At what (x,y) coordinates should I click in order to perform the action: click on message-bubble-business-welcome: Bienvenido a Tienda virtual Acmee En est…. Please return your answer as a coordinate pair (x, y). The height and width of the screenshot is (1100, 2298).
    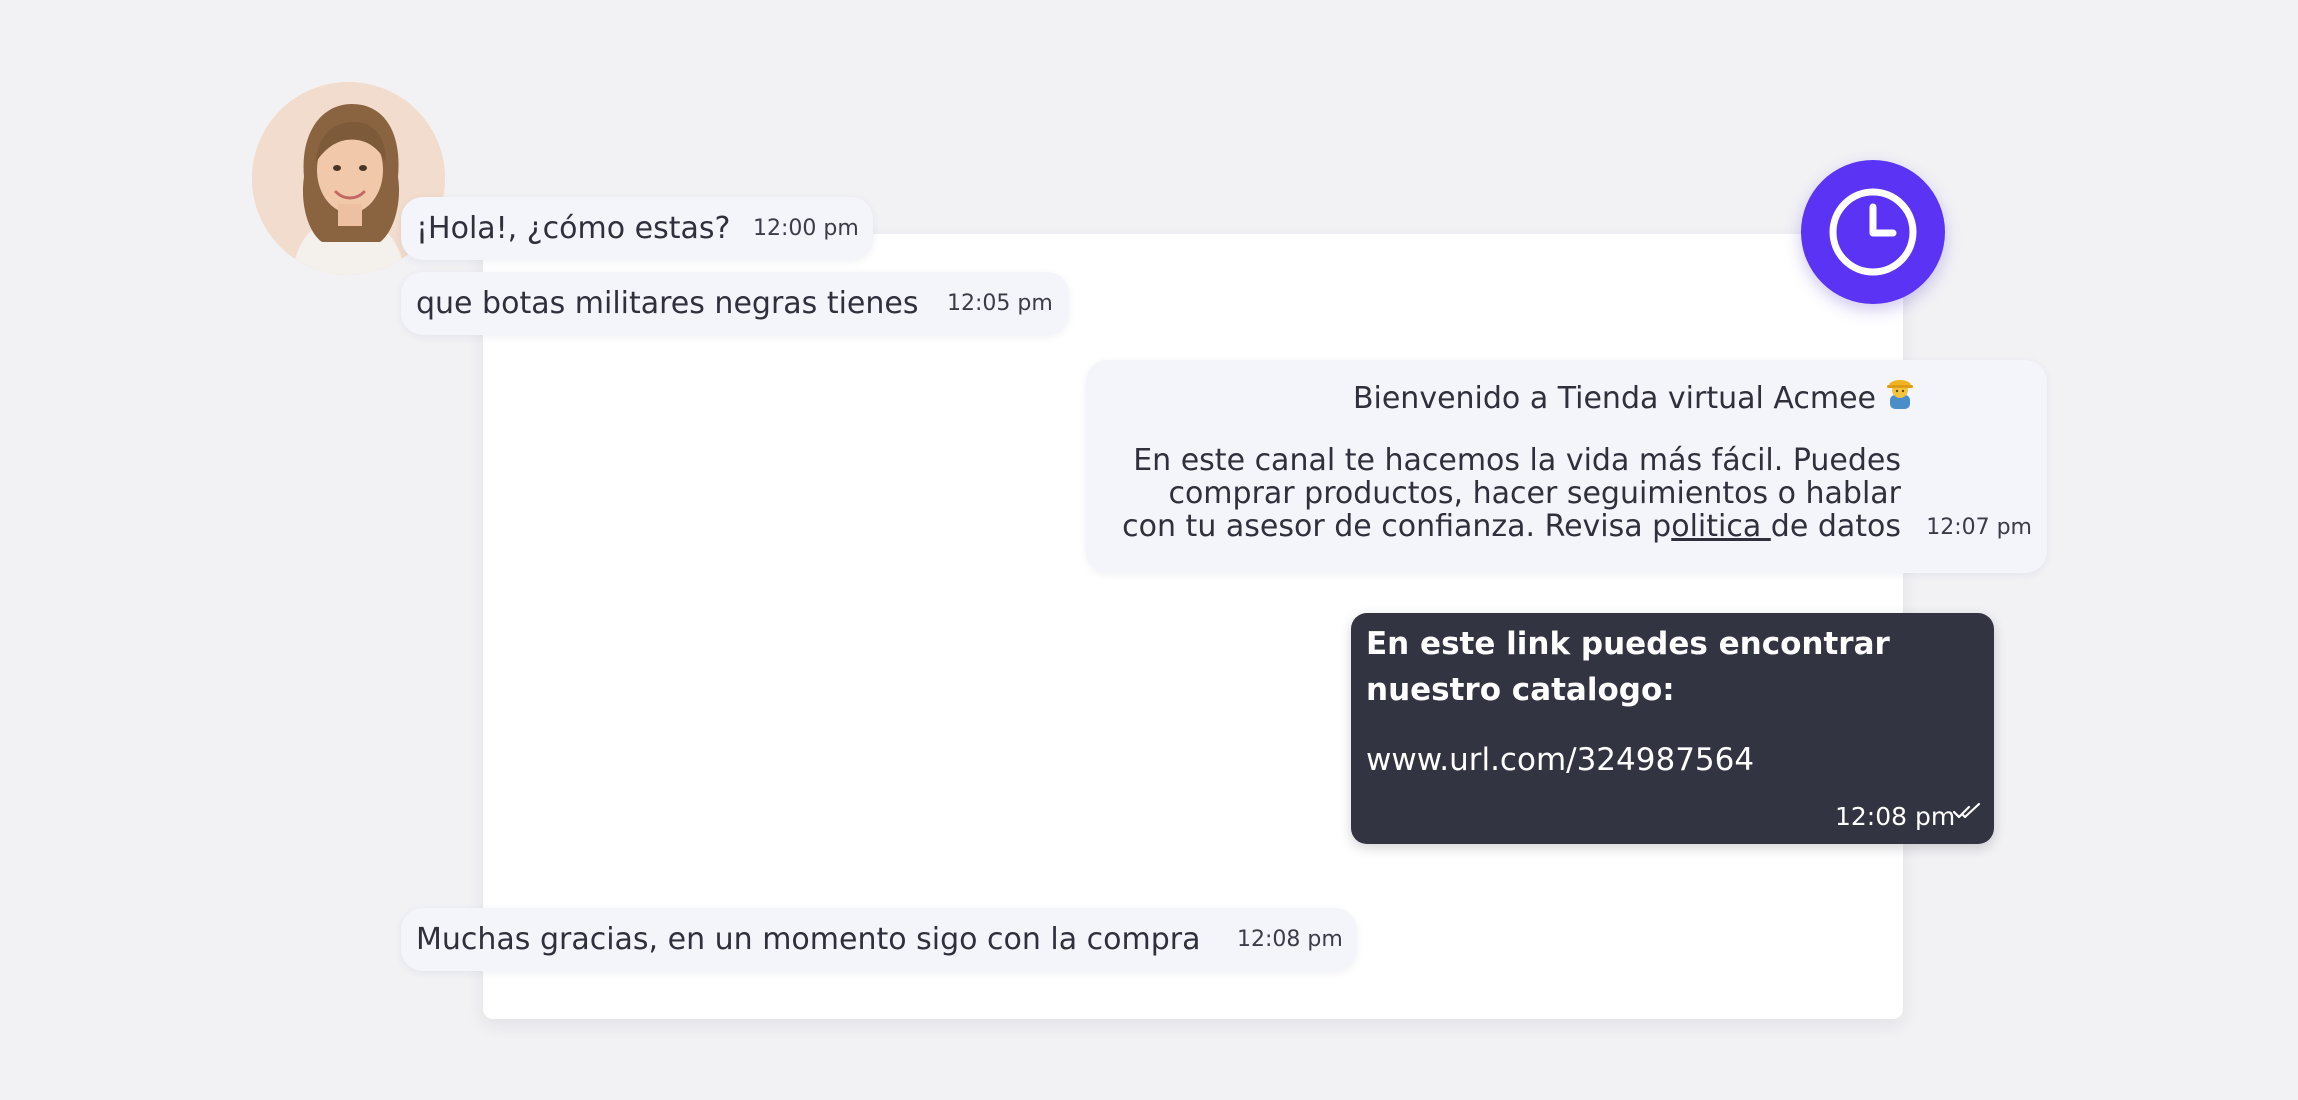
    Looking at the image, I should click on (1566, 466).